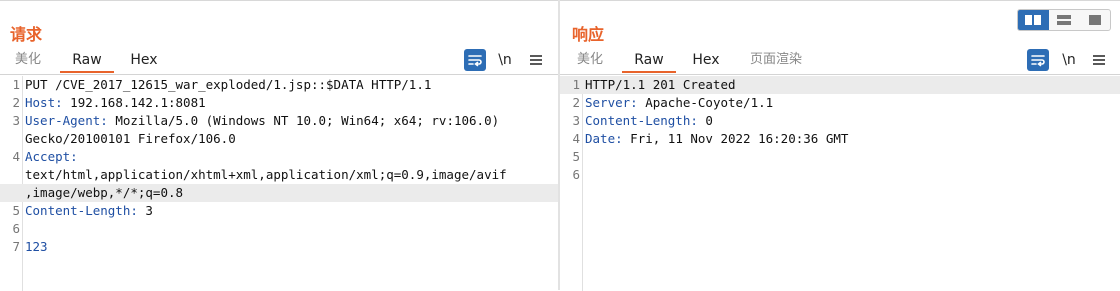  What do you see at coordinates (776, 60) in the screenshot?
I see `tab-render: 页面渲染` at bounding box center [776, 60].